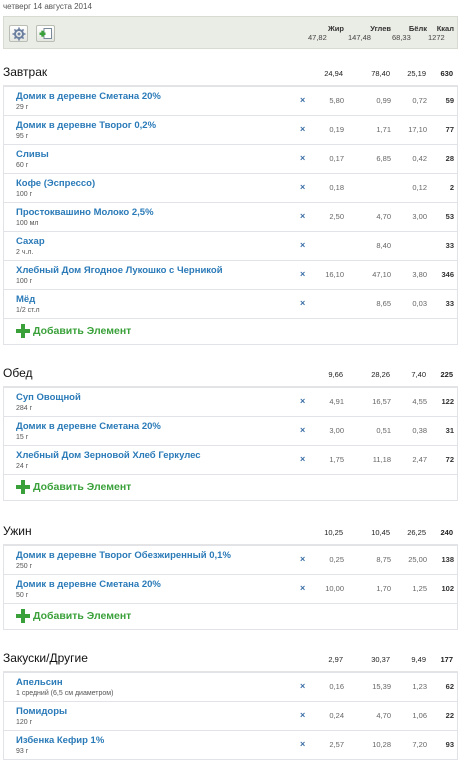 The image size is (467, 770). Describe the element at coordinates (449, 715) in the screenshot. I see `food-kcal: 22` at that location.